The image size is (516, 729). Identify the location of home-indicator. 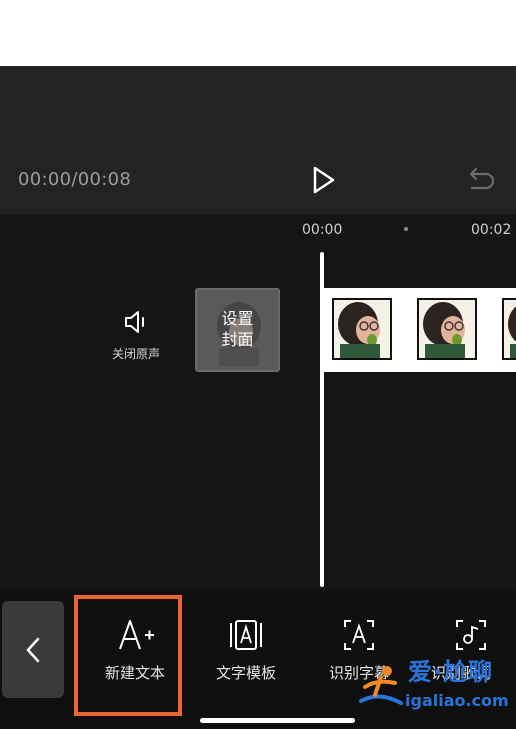
(277, 720).